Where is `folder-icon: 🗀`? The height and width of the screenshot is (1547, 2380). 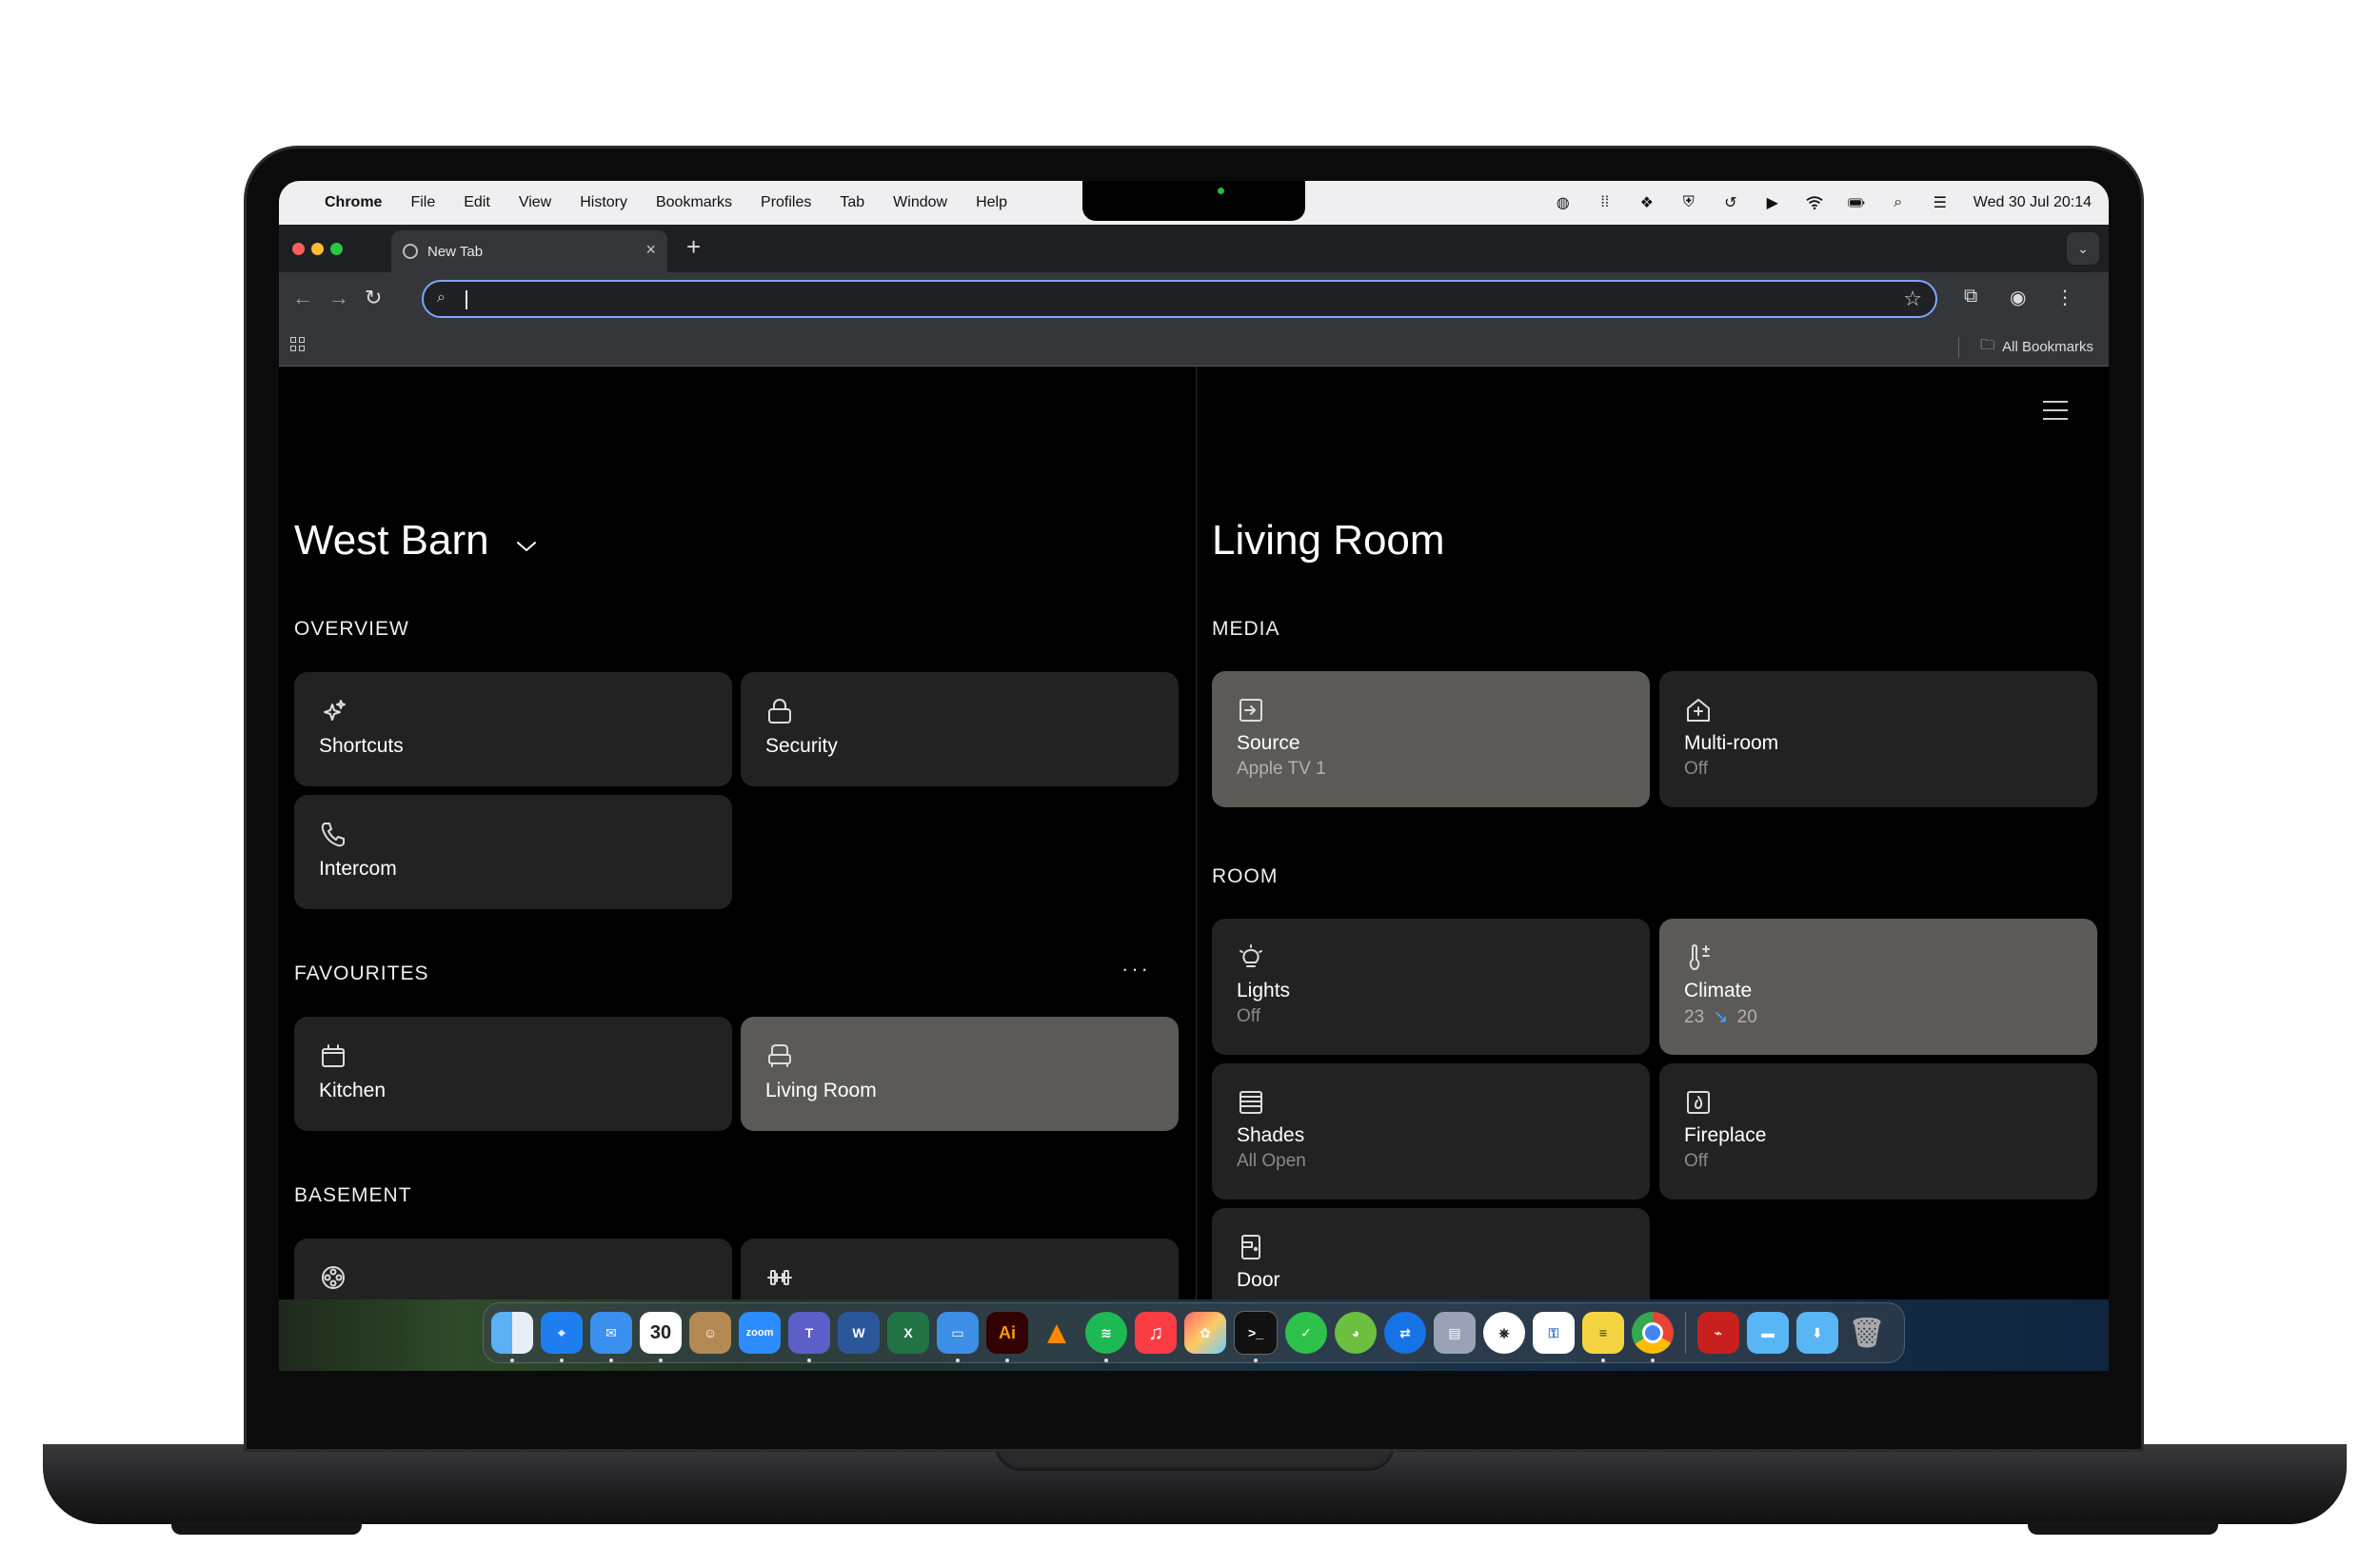
folder-icon: 🗀 is located at coordinates (1987, 345).